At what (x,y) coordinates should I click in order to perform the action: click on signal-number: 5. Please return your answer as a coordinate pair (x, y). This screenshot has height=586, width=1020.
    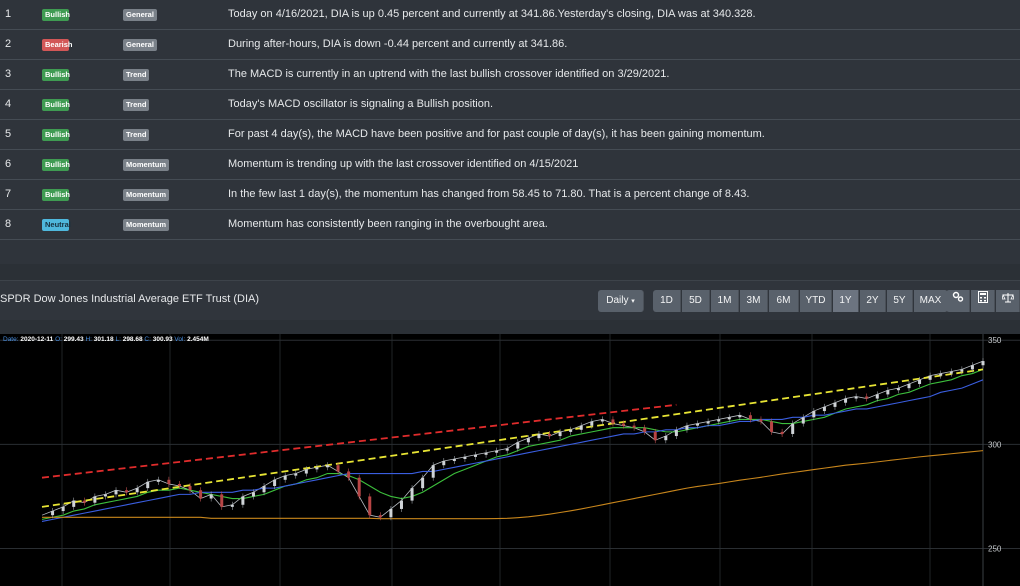
    Looking at the image, I should click on (8, 134).